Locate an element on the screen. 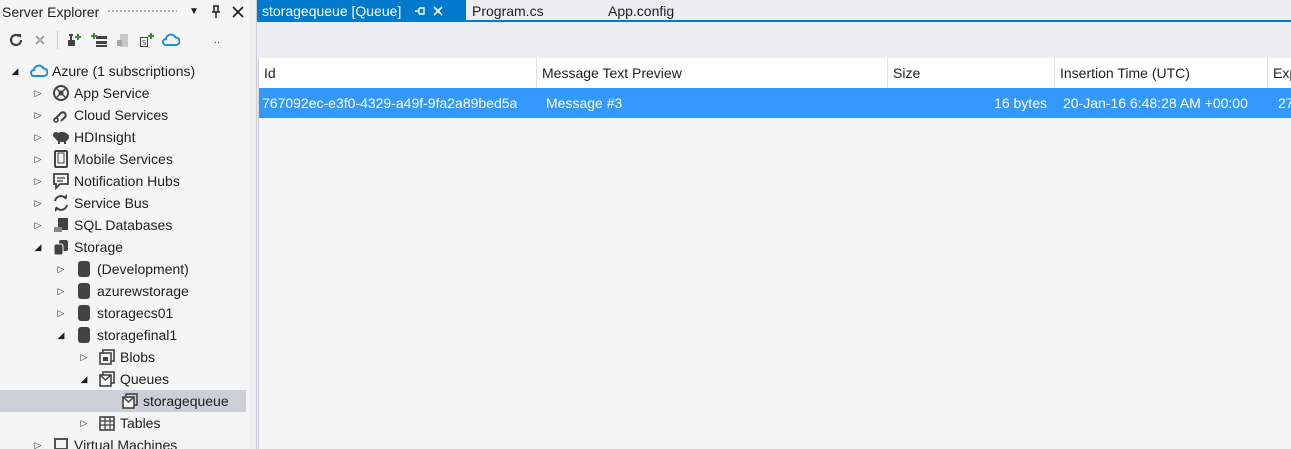 The width and height of the screenshot is (1291, 449). tree-node-label: azurewstorage is located at coordinates (143, 291).